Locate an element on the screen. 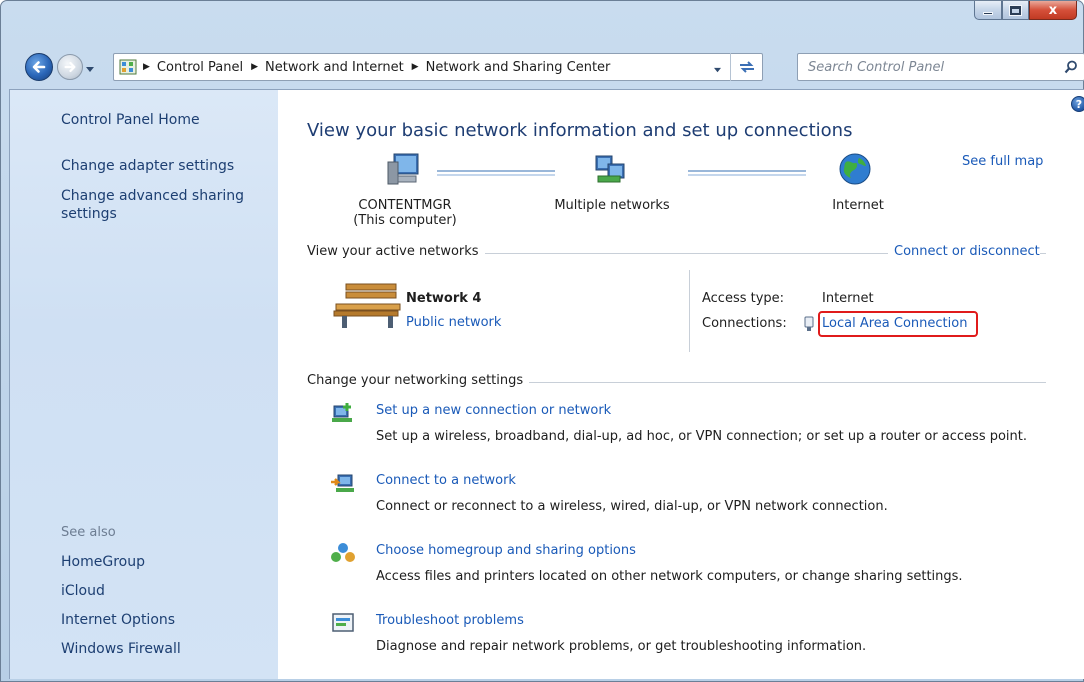 The image size is (1084, 682). connect-disconnect-link: Connect or disconnect is located at coordinates (964, 251).